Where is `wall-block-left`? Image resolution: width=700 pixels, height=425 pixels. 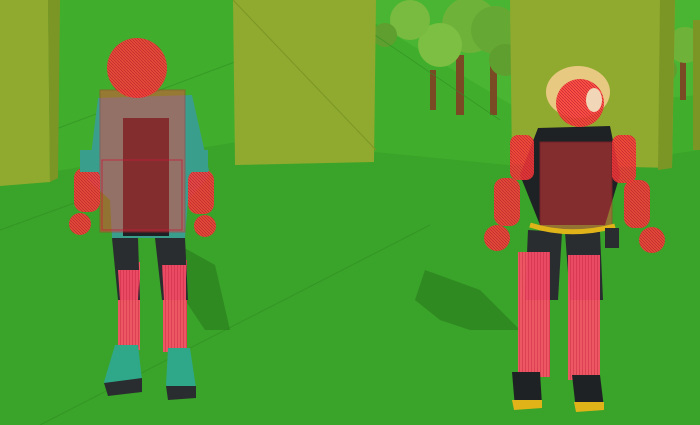
wall-block-left is located at coordinates (30, 93).